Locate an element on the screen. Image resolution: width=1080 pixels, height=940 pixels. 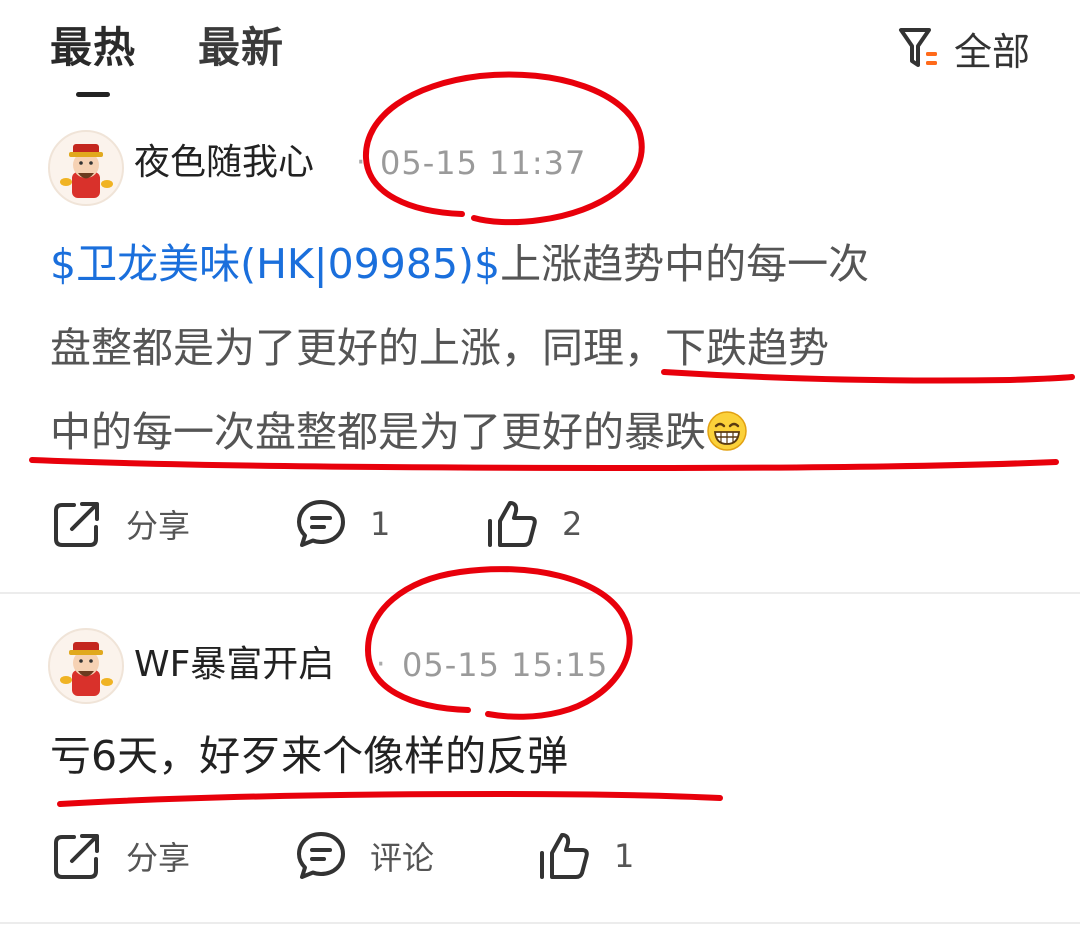
comment-button: 1 is located at coordinates (342, 524).